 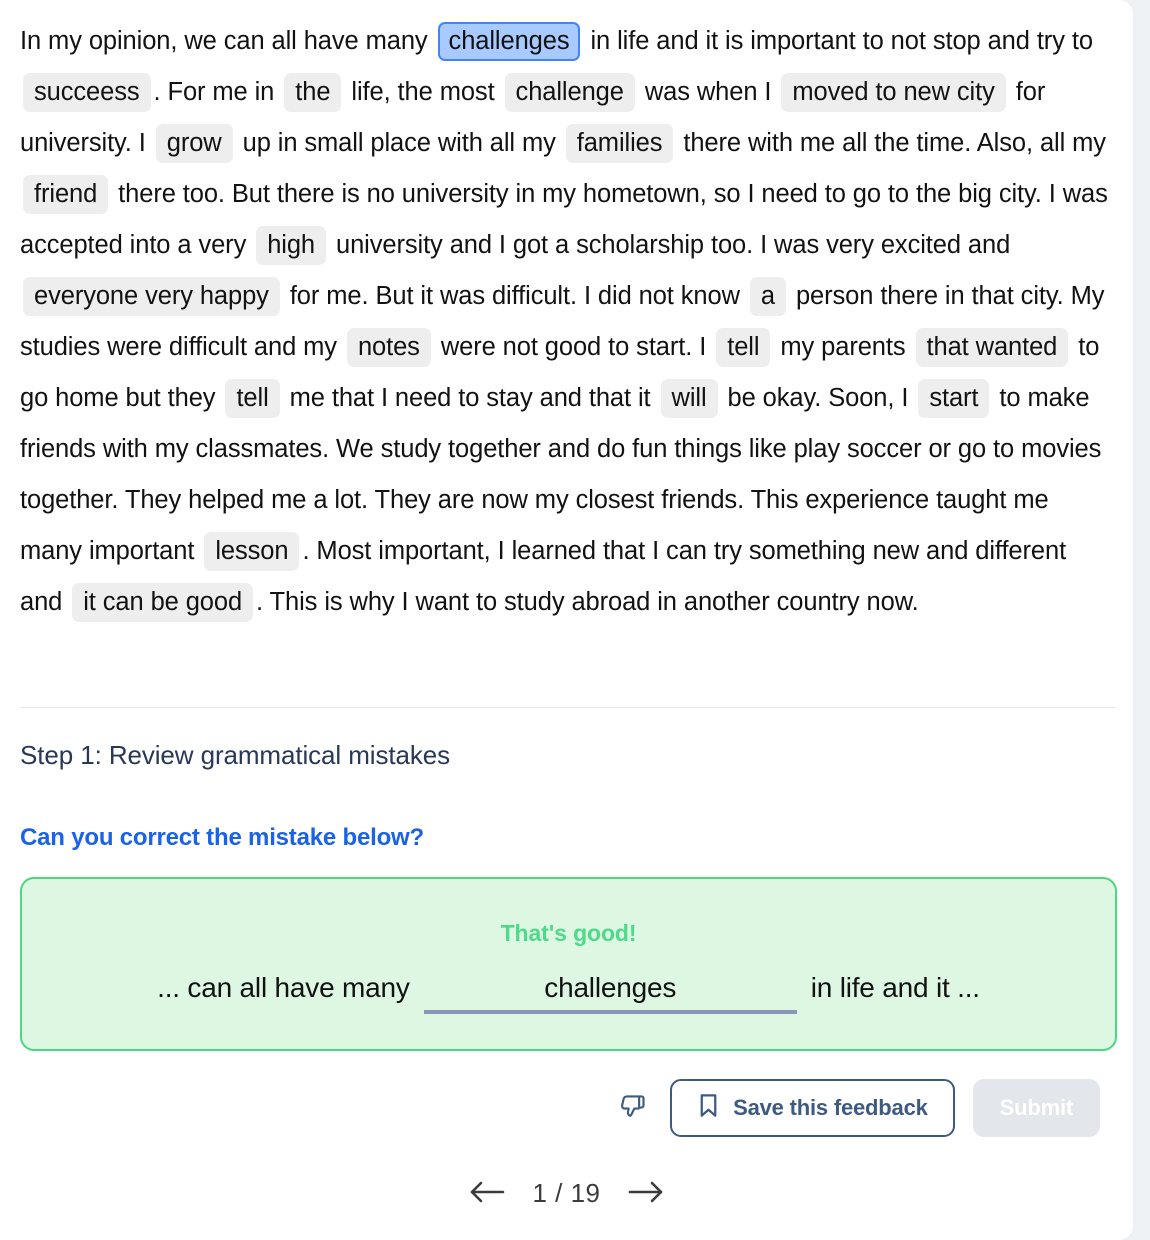 I want to click on pagination: 1 / 19, so click(x=566, y=1193).